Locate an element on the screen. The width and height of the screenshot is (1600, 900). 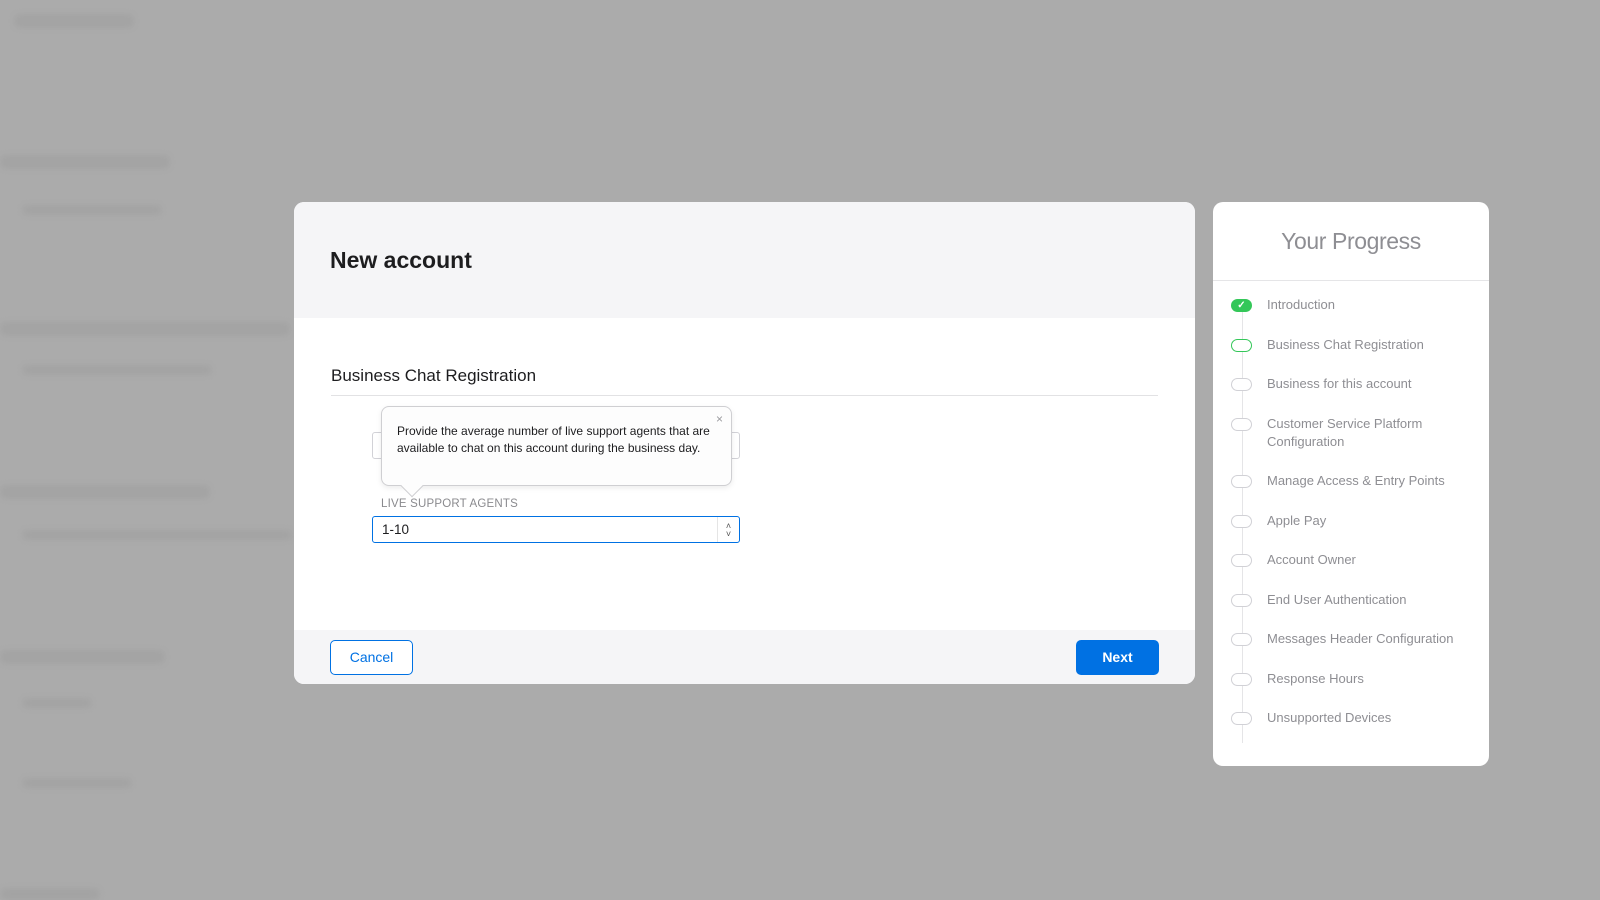
progress-step: Apple Pay is located at coordinates (1351, 521).